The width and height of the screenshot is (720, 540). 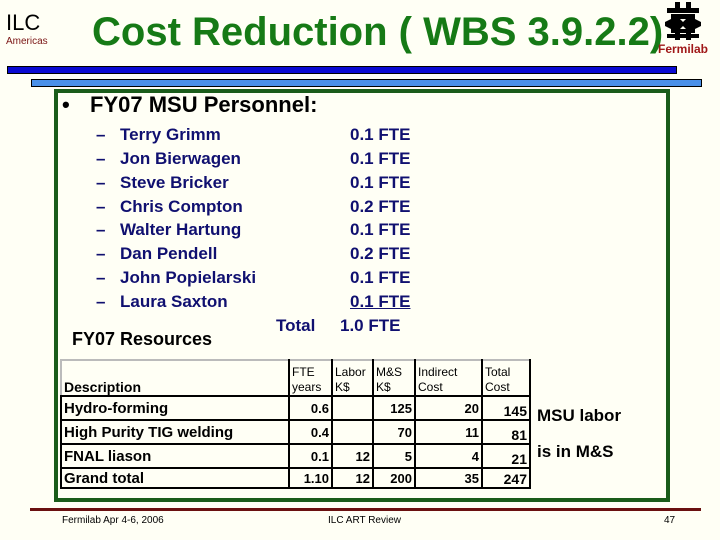 I want to click on americas-logo-text: Americas, so click(x=27, y=41).